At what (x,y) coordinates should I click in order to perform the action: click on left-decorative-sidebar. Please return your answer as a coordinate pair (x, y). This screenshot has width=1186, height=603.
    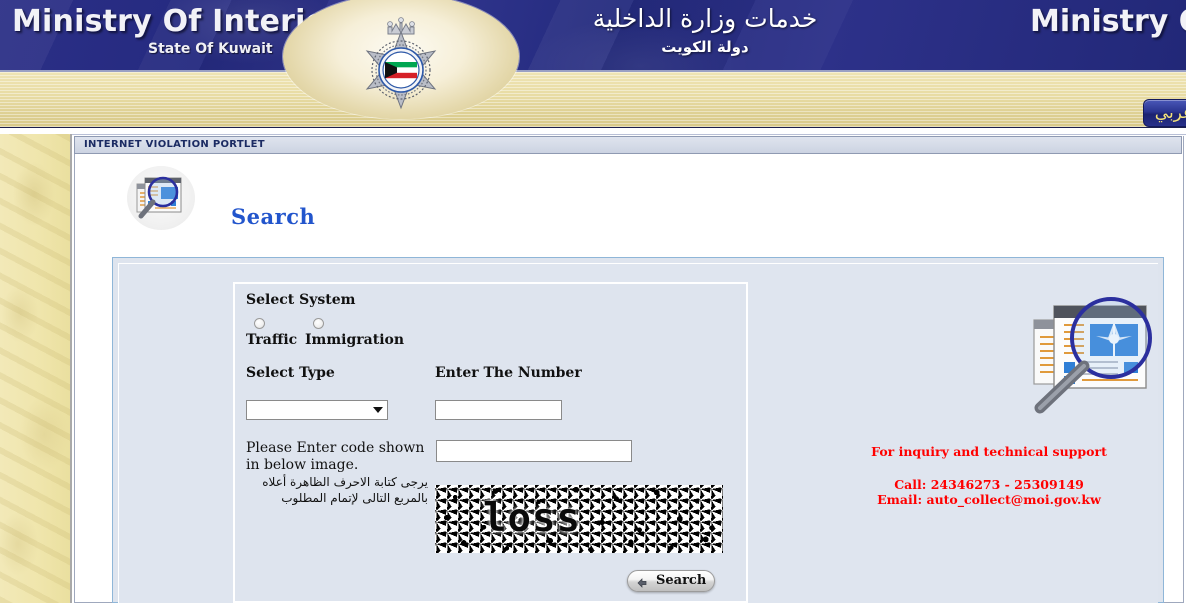
    Looking at the image, I should click on (36, 368).